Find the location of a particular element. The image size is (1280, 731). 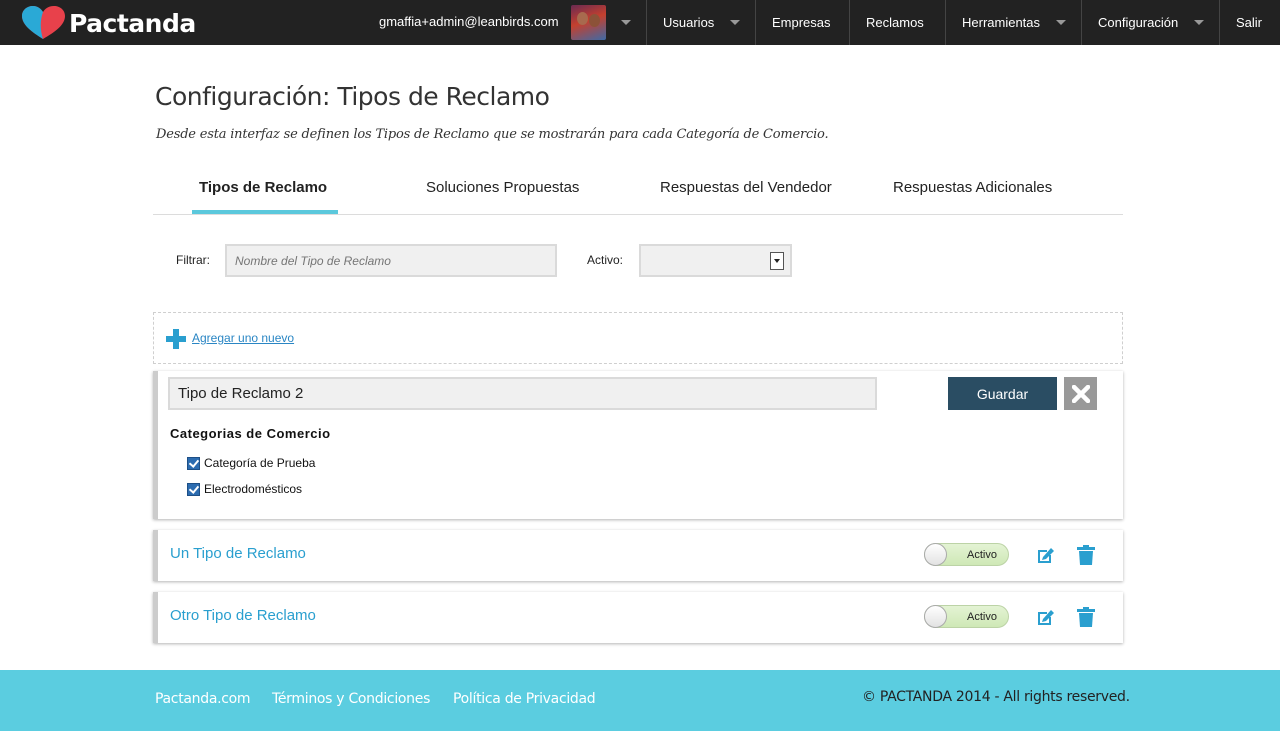

close-icon is located at coordinates (1080, 393).